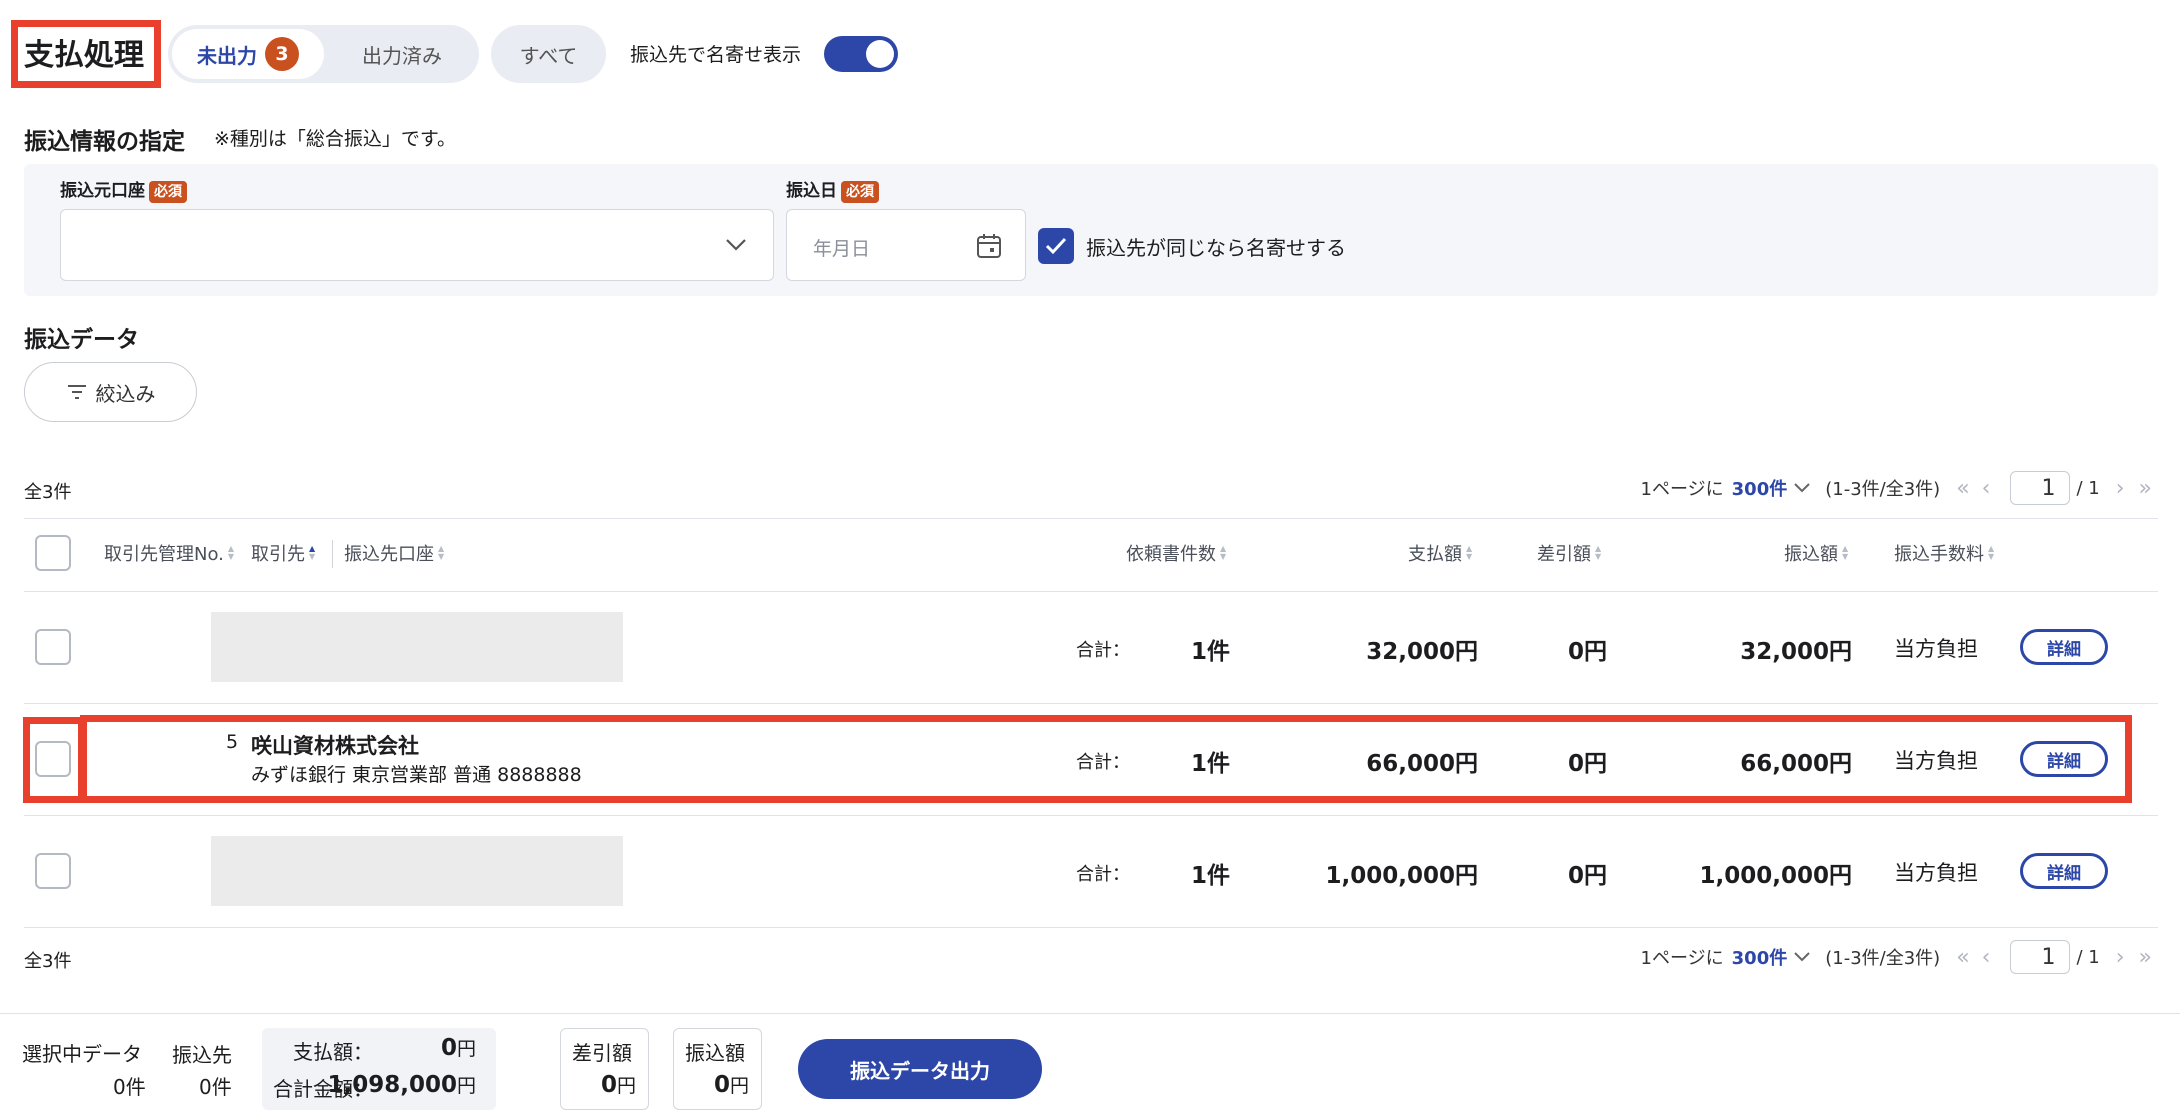 The image size is (2180, 1116). Describe the element at coordinates (278, 554) in the screenshot. I see `col-partner-label: 取引先` at that location.